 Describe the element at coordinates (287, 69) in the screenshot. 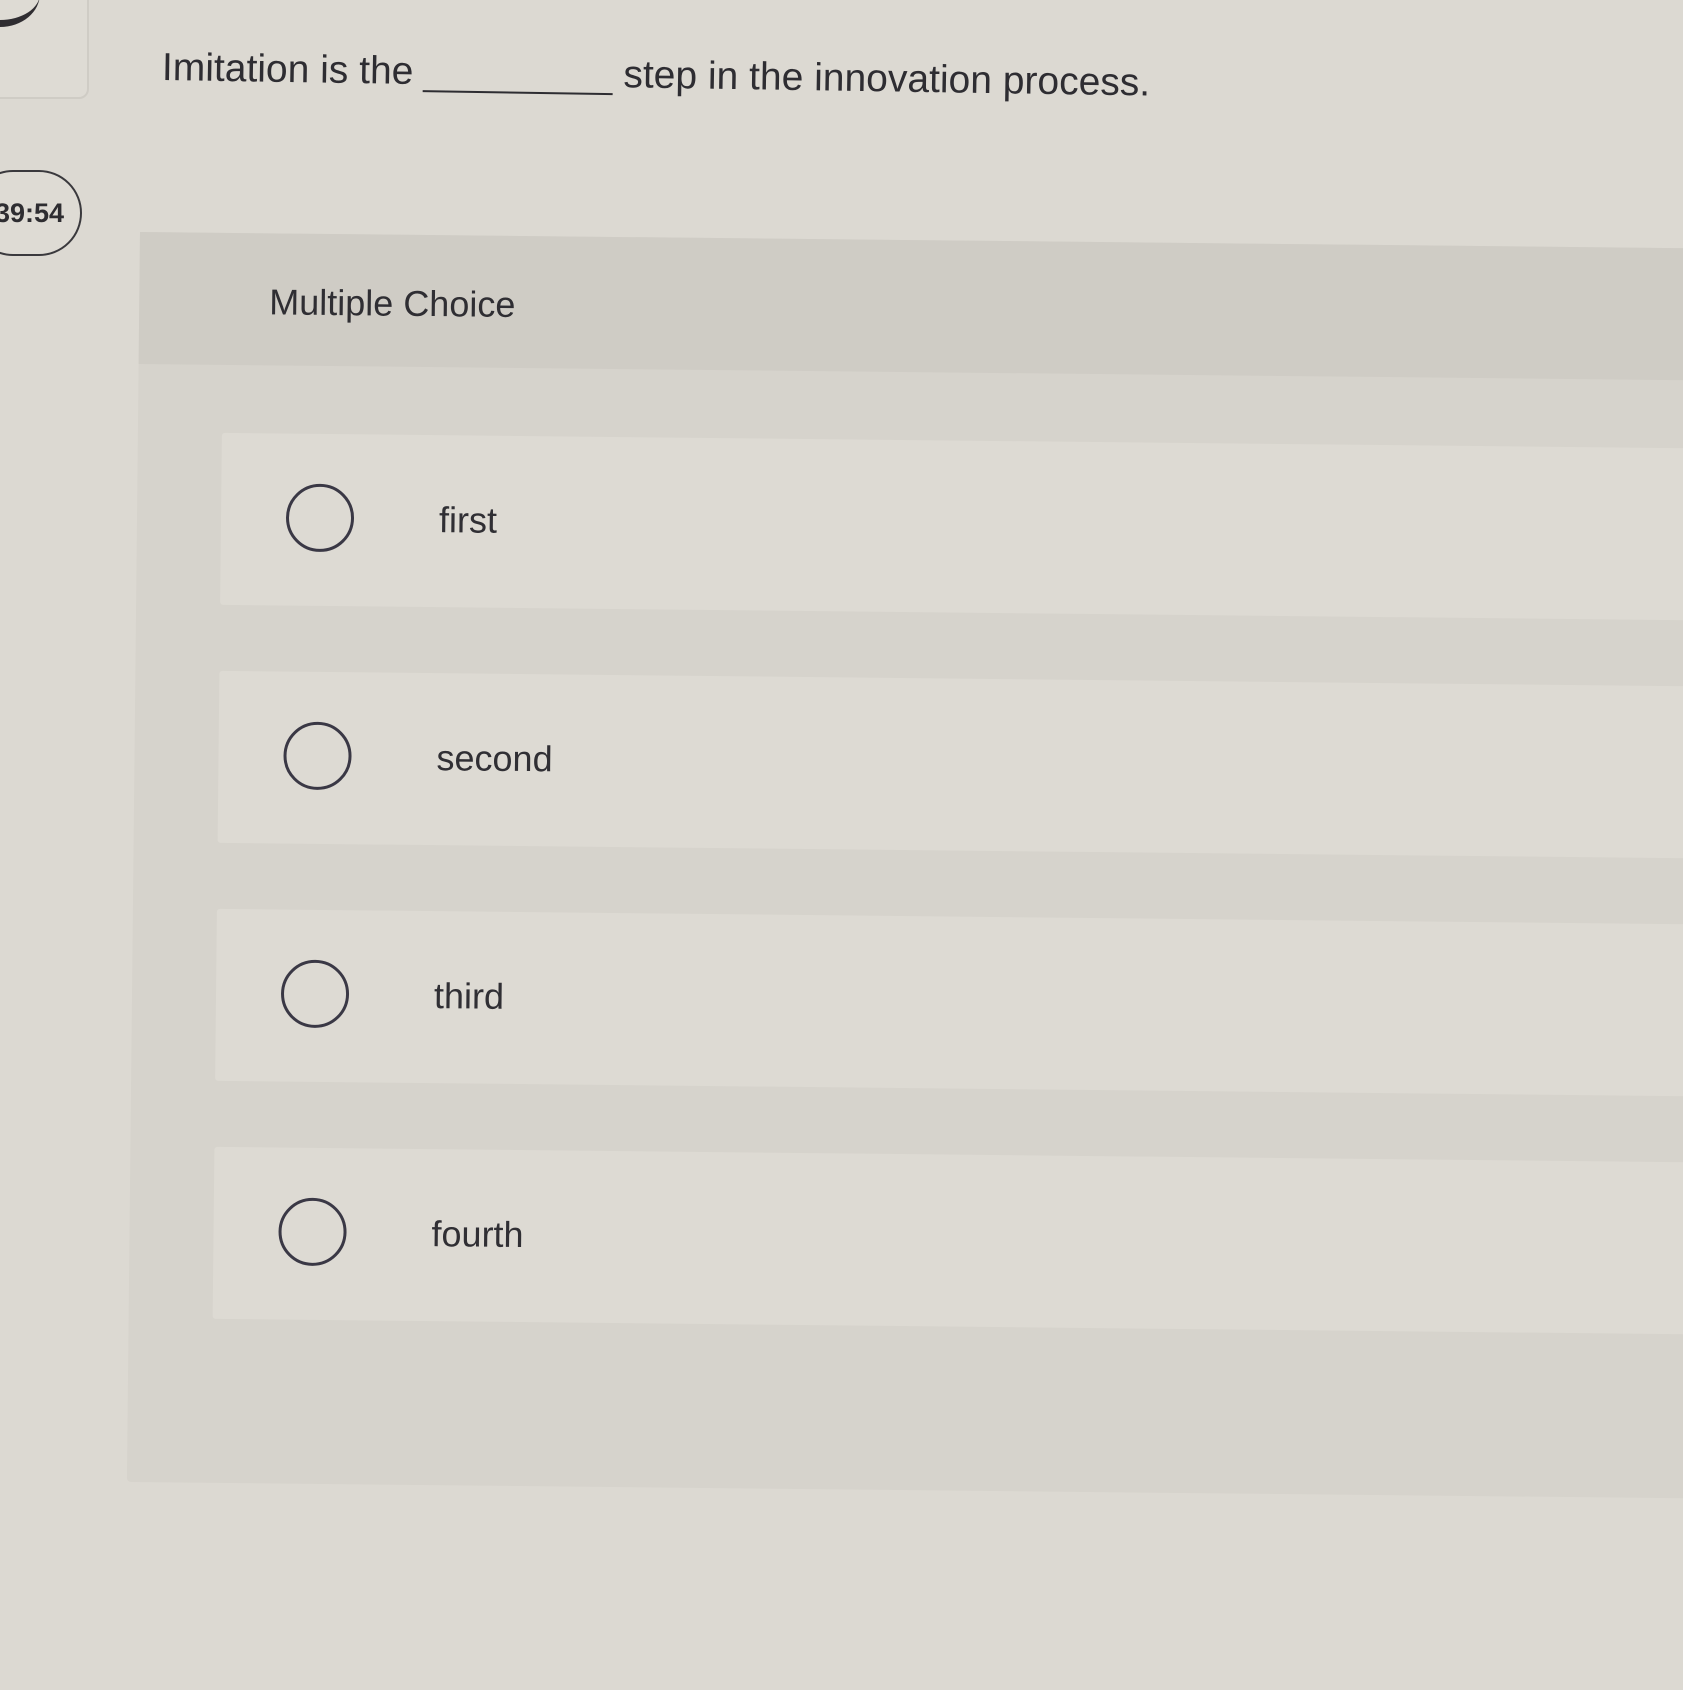

I see `question-before-blank: Imitation is the` at that location.